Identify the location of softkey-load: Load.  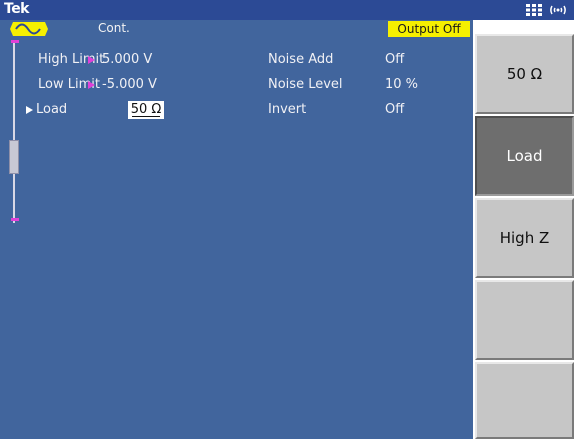
(524, 156).